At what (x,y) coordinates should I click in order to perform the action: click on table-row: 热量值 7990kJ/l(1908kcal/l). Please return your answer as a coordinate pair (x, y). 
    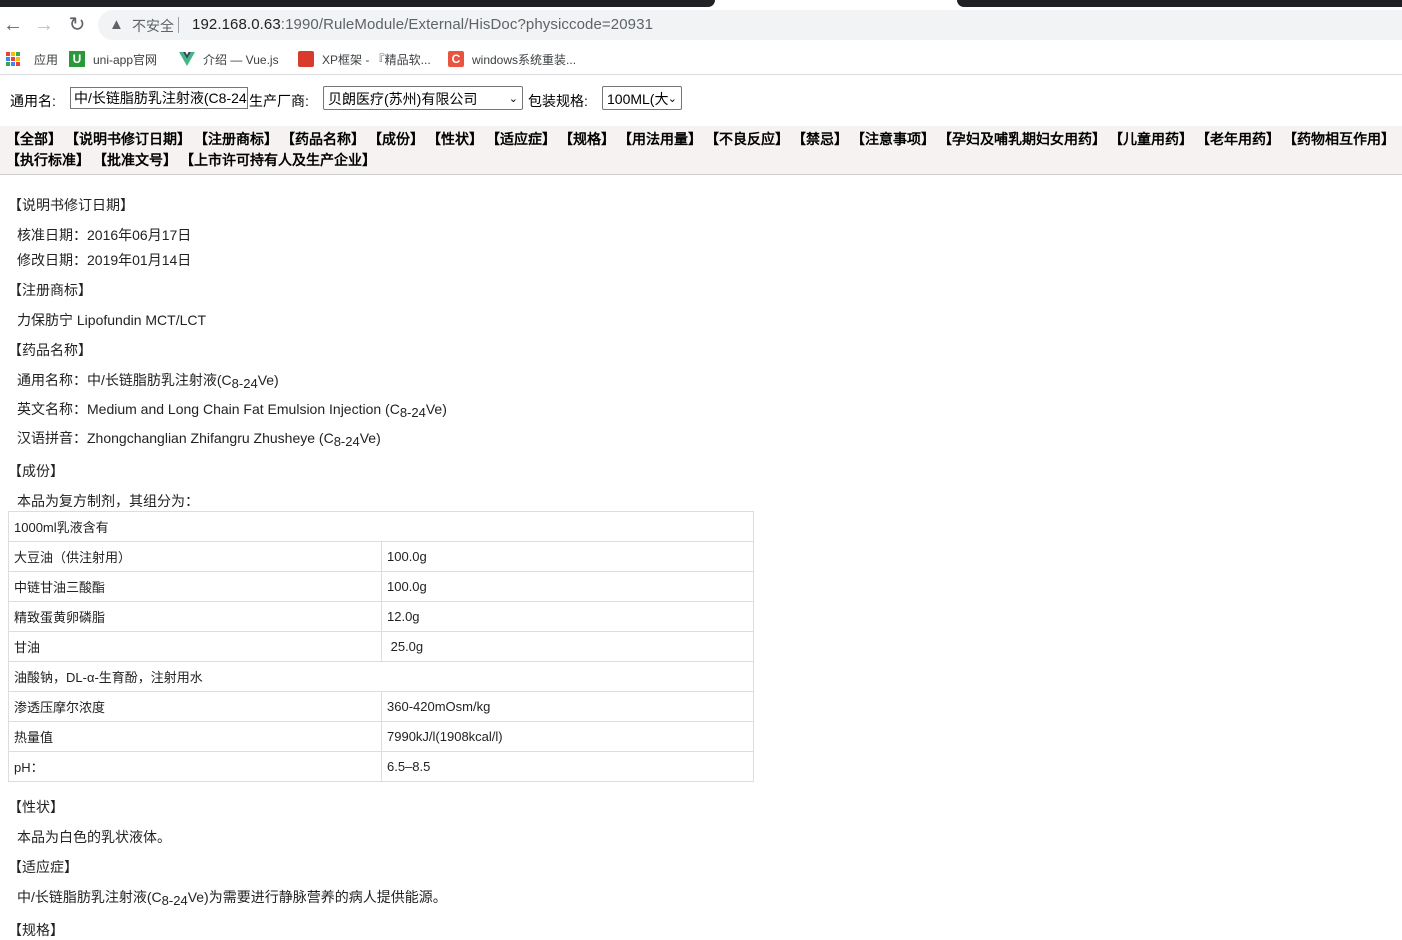
    Looking at the image, I should click on (381, 736).